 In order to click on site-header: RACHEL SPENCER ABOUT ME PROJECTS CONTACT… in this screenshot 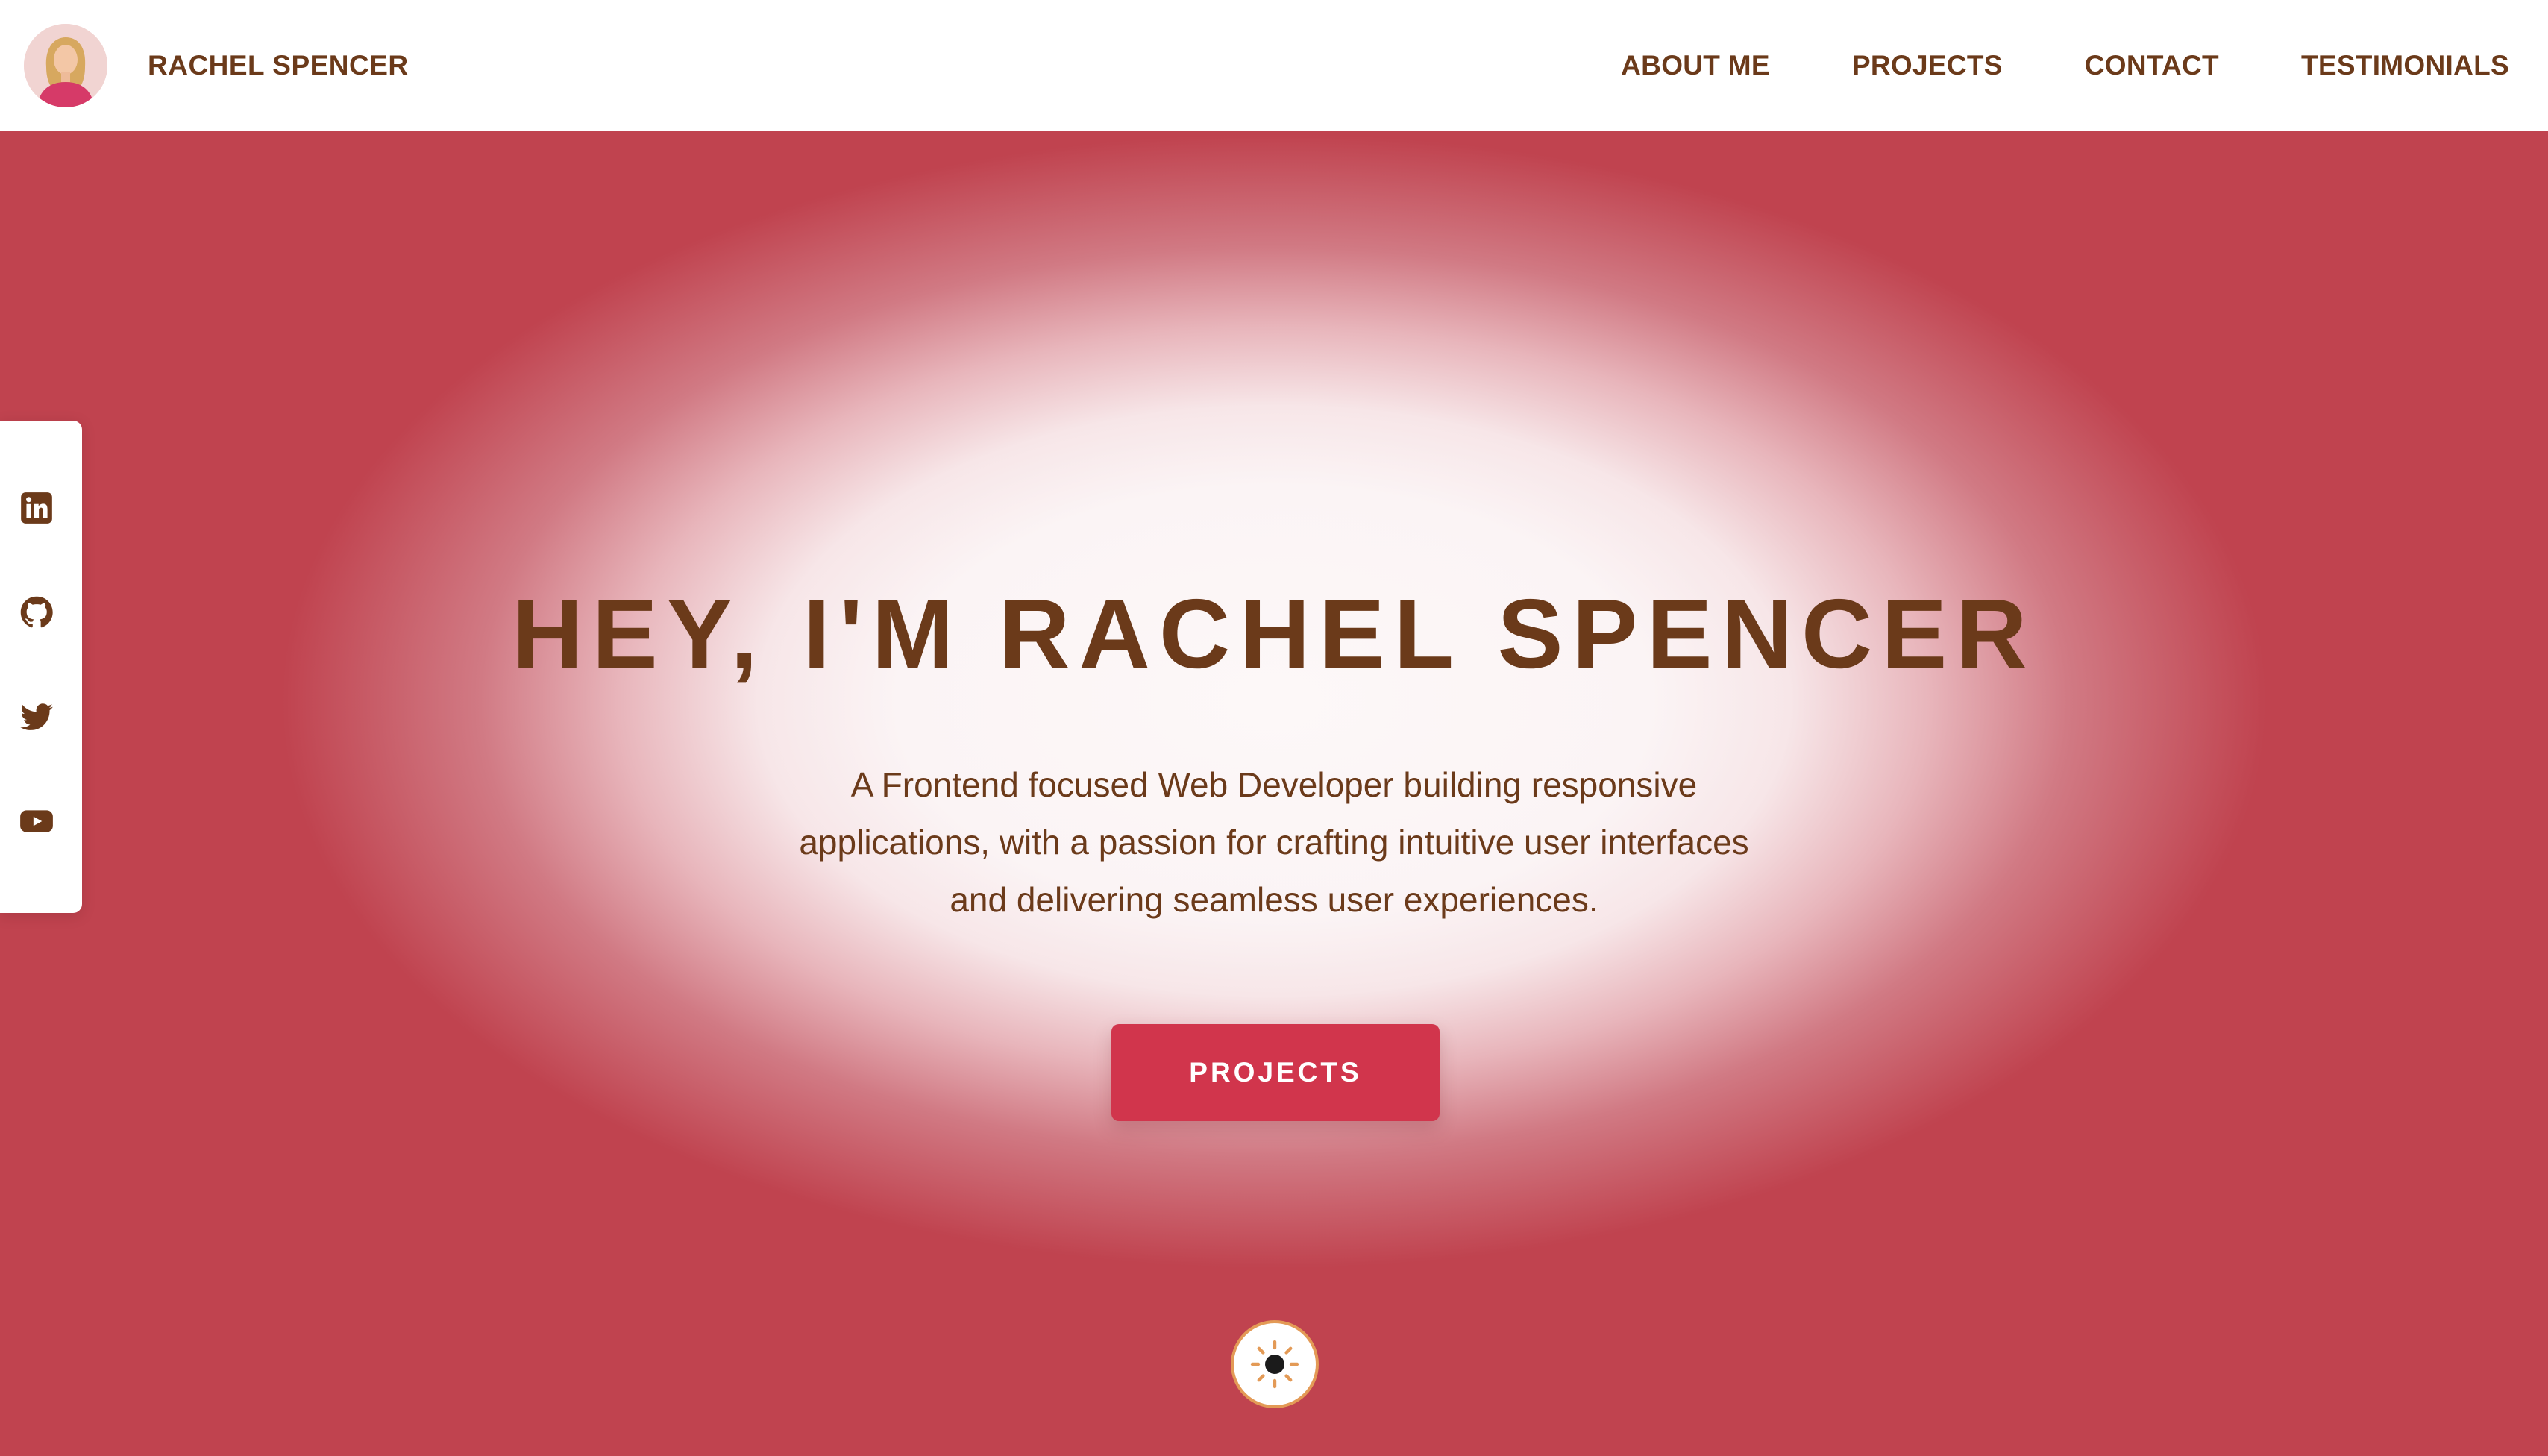, I will do `click(1274, 65)`.